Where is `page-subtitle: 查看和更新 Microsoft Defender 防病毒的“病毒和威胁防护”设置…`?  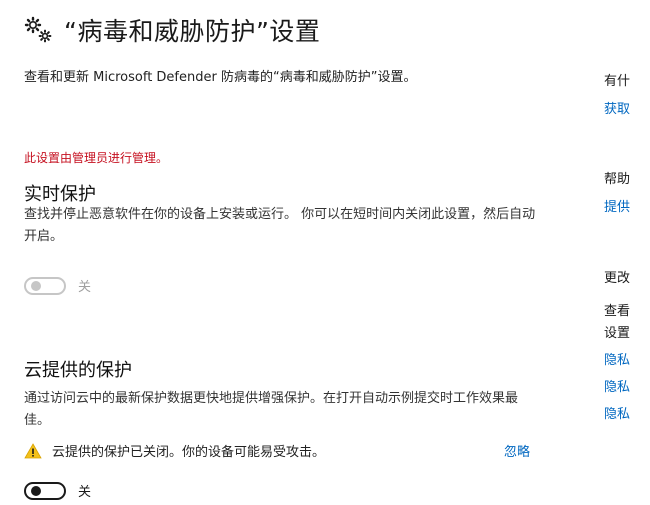
page-subtitle: 查看和更新 Microsoft Defender 防病毒的“病毒和威胁防护”设置… is located at coordinates (220, 77).